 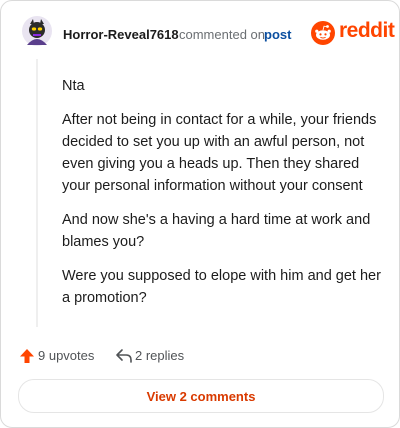 What do you see at coordinates (277, 34) in the screenshot?
I see `post-link: post` at bounding box center [277, 34].